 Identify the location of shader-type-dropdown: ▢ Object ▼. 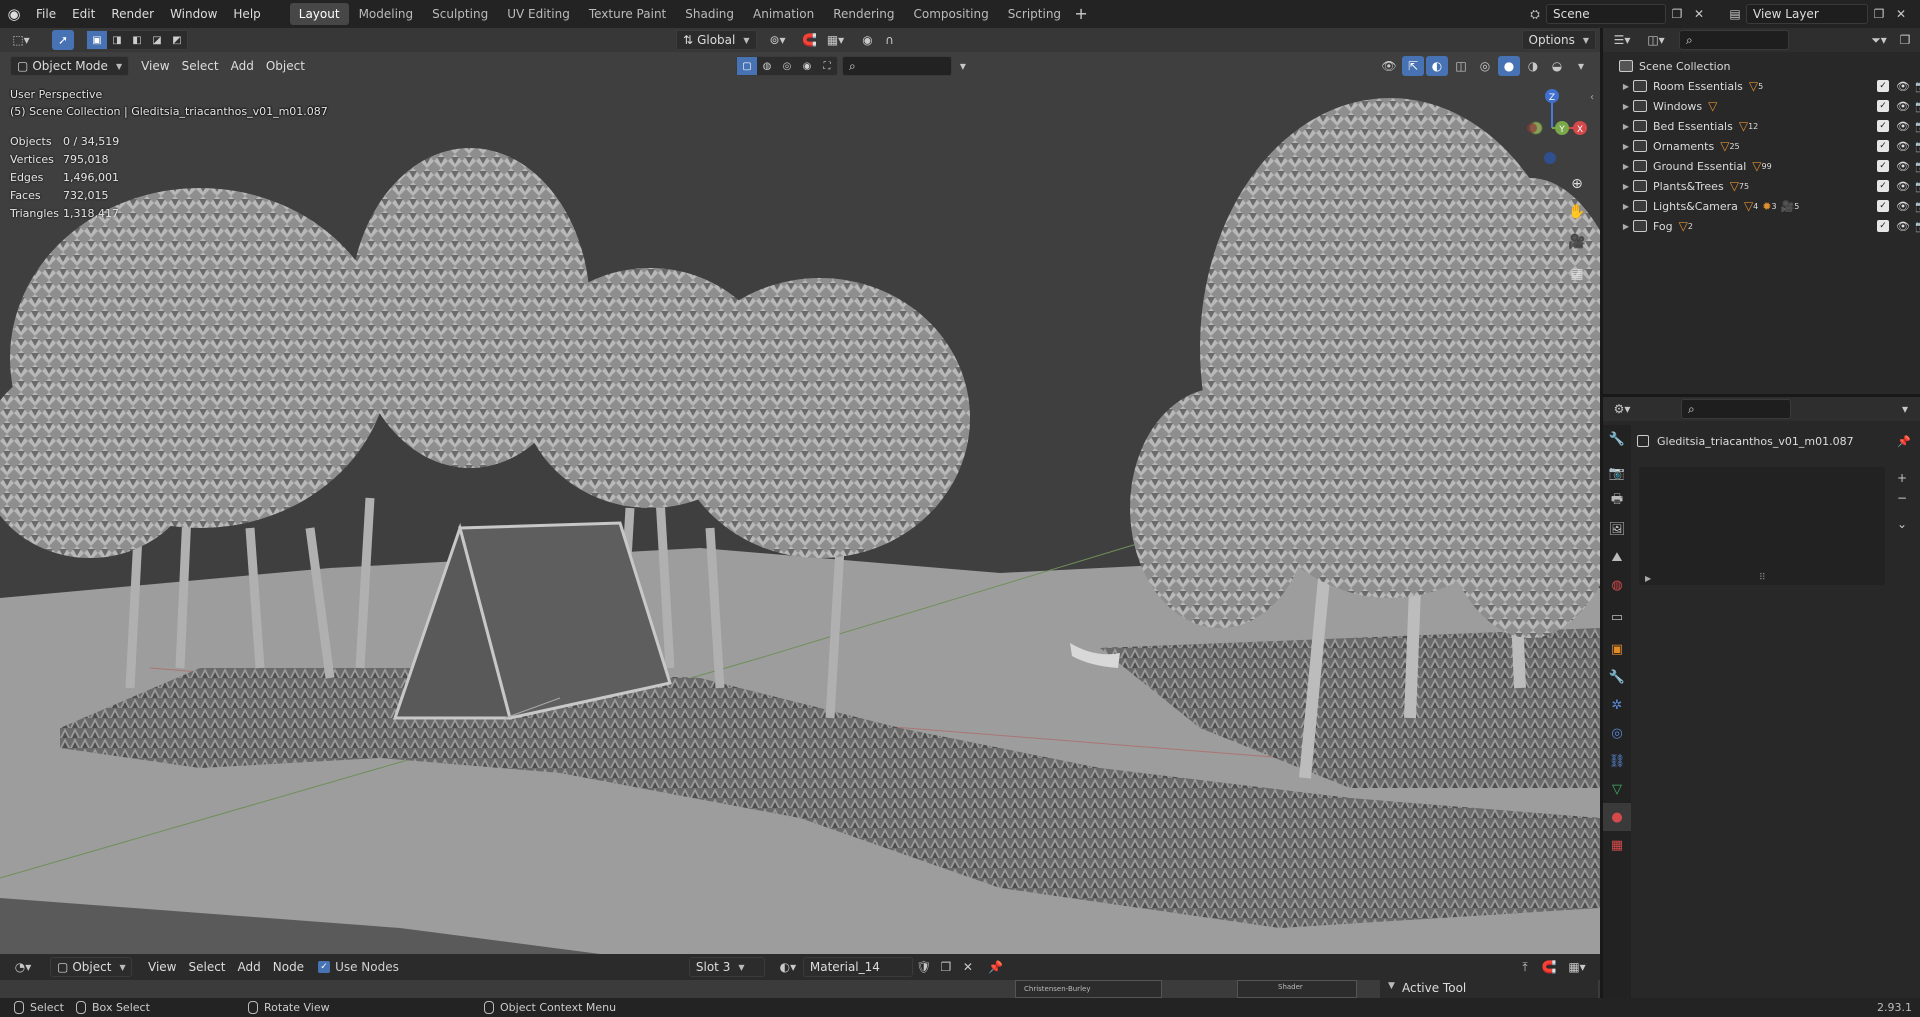
(91, 967).